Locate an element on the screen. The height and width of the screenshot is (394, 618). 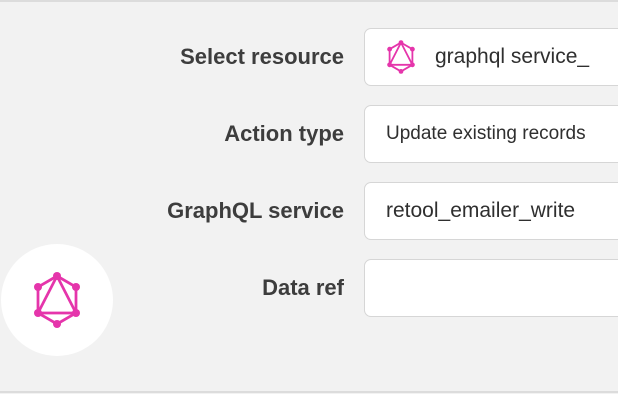
graphql-service-label: GraphQL service is located at coordinates (255, 210).